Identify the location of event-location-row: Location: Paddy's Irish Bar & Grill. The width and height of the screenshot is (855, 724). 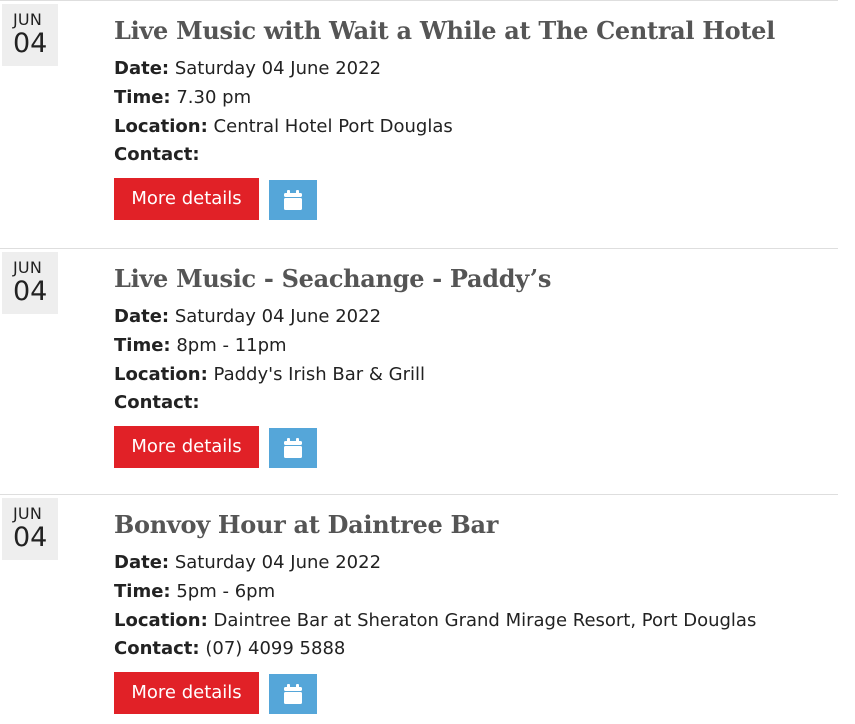
(269, 375).